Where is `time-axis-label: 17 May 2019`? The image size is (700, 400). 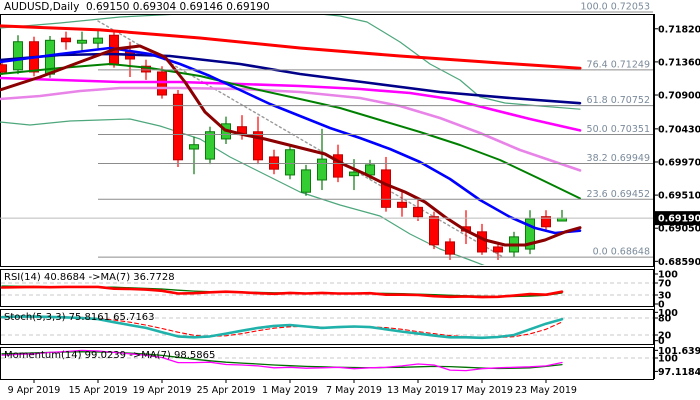 time-axis-label: 17 May 2019 is located at coordinates (482, 390).